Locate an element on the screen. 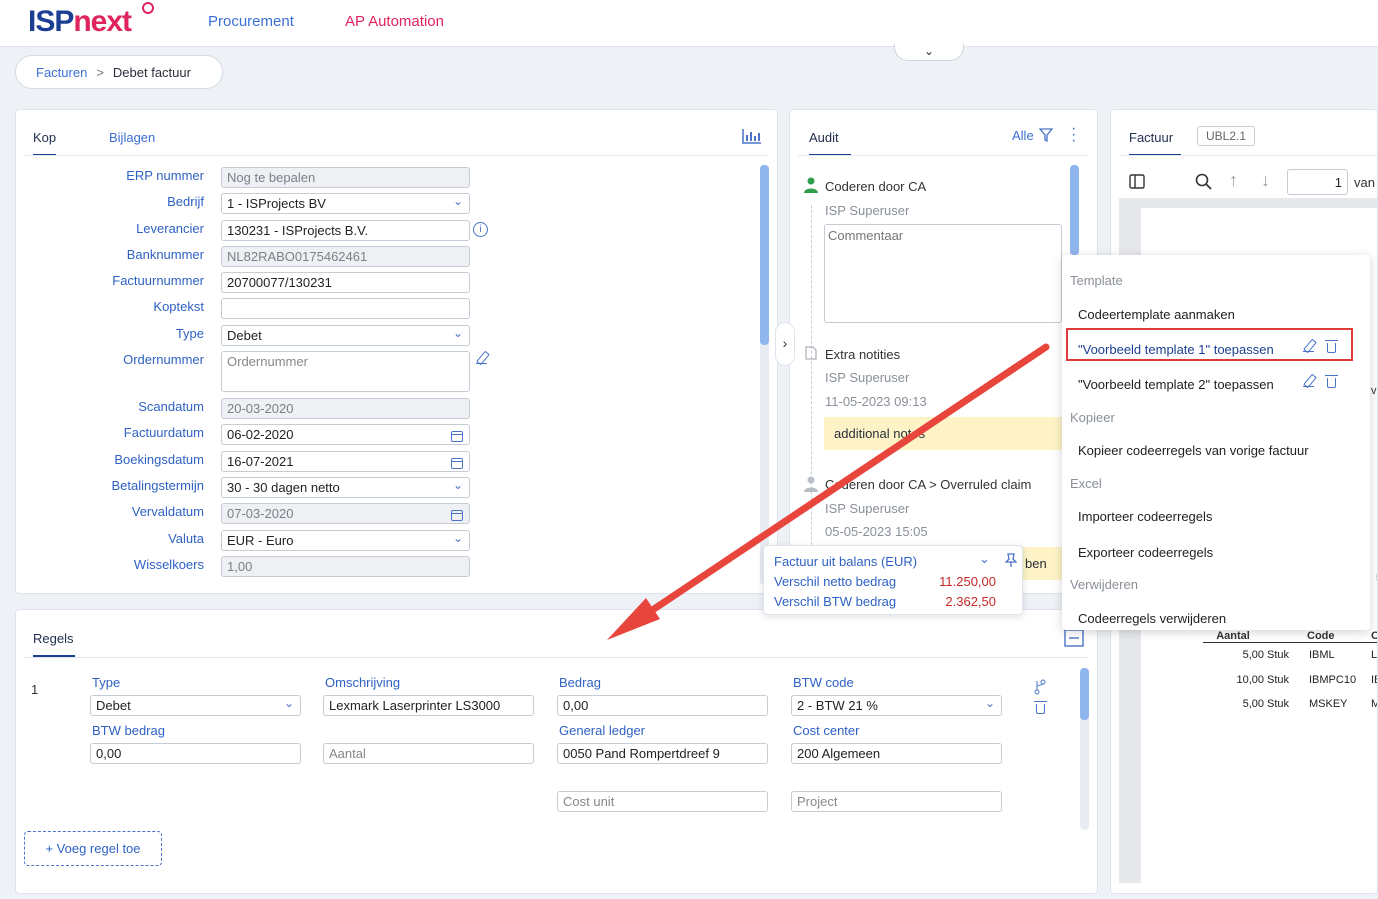 This screenshot has height=899, width=1378. more-options-icon: · · · is located at coordinates (1073, 135).